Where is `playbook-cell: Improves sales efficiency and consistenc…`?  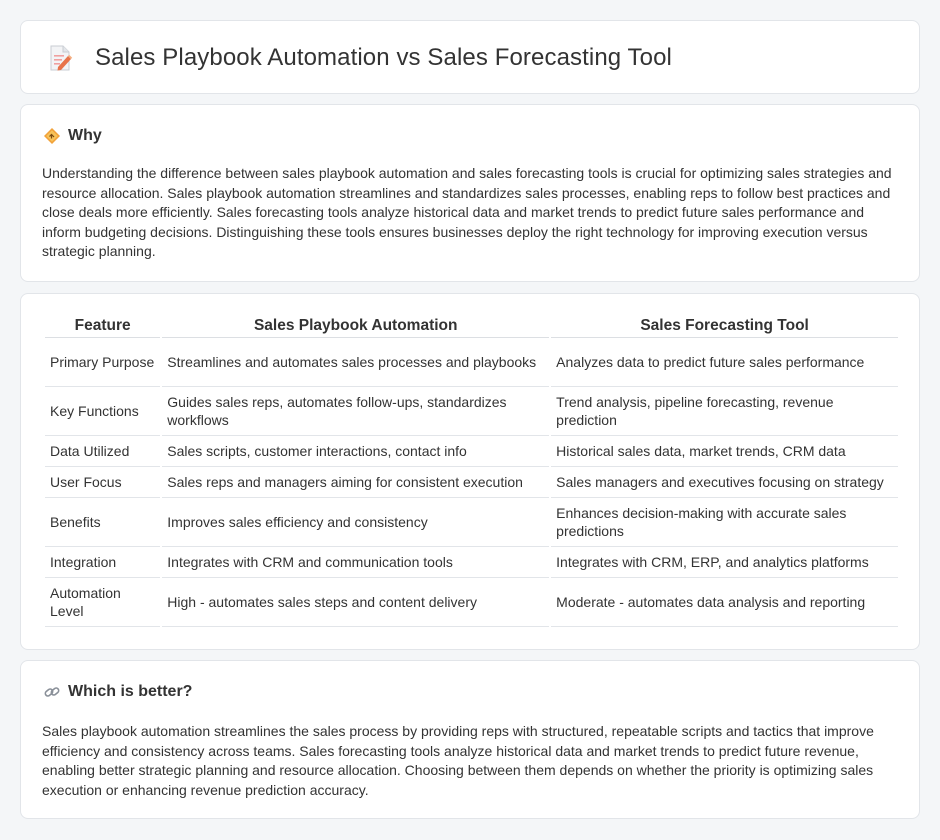
playbook-cell: Improves sales efficiency and consistenc… is located at coordinates (356, 522).